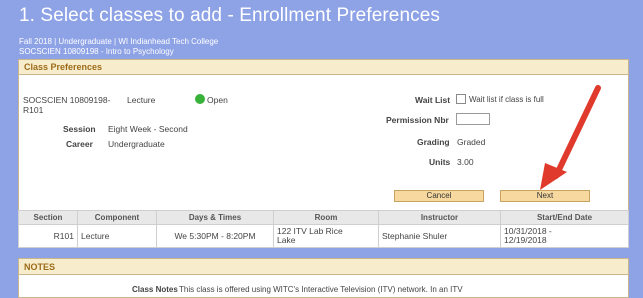 The height and width of the screenshot is (298, 643). What do you see at coordinates (570, 137) in the screenshot?
I see `annotation-arrow-icon` at bounding box center [570, 137].